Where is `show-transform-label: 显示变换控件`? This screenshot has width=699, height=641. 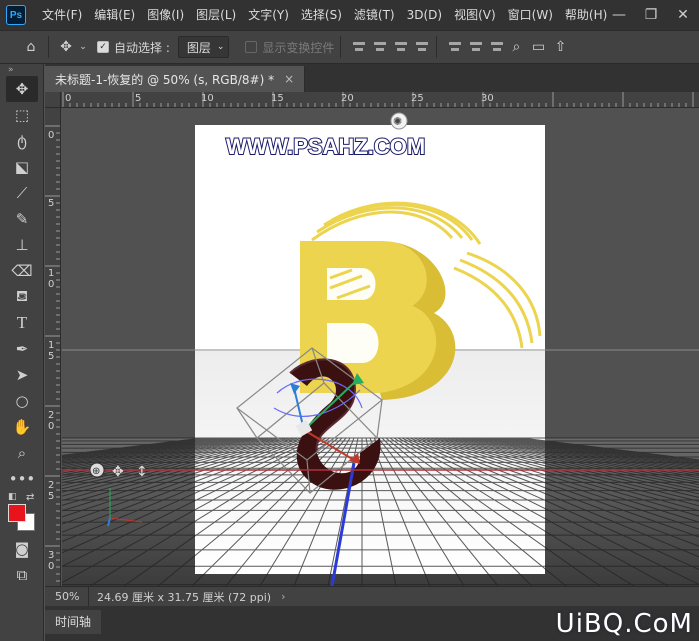
show-transform-label: 显示变换控件 is located at coordinates (298, 47).